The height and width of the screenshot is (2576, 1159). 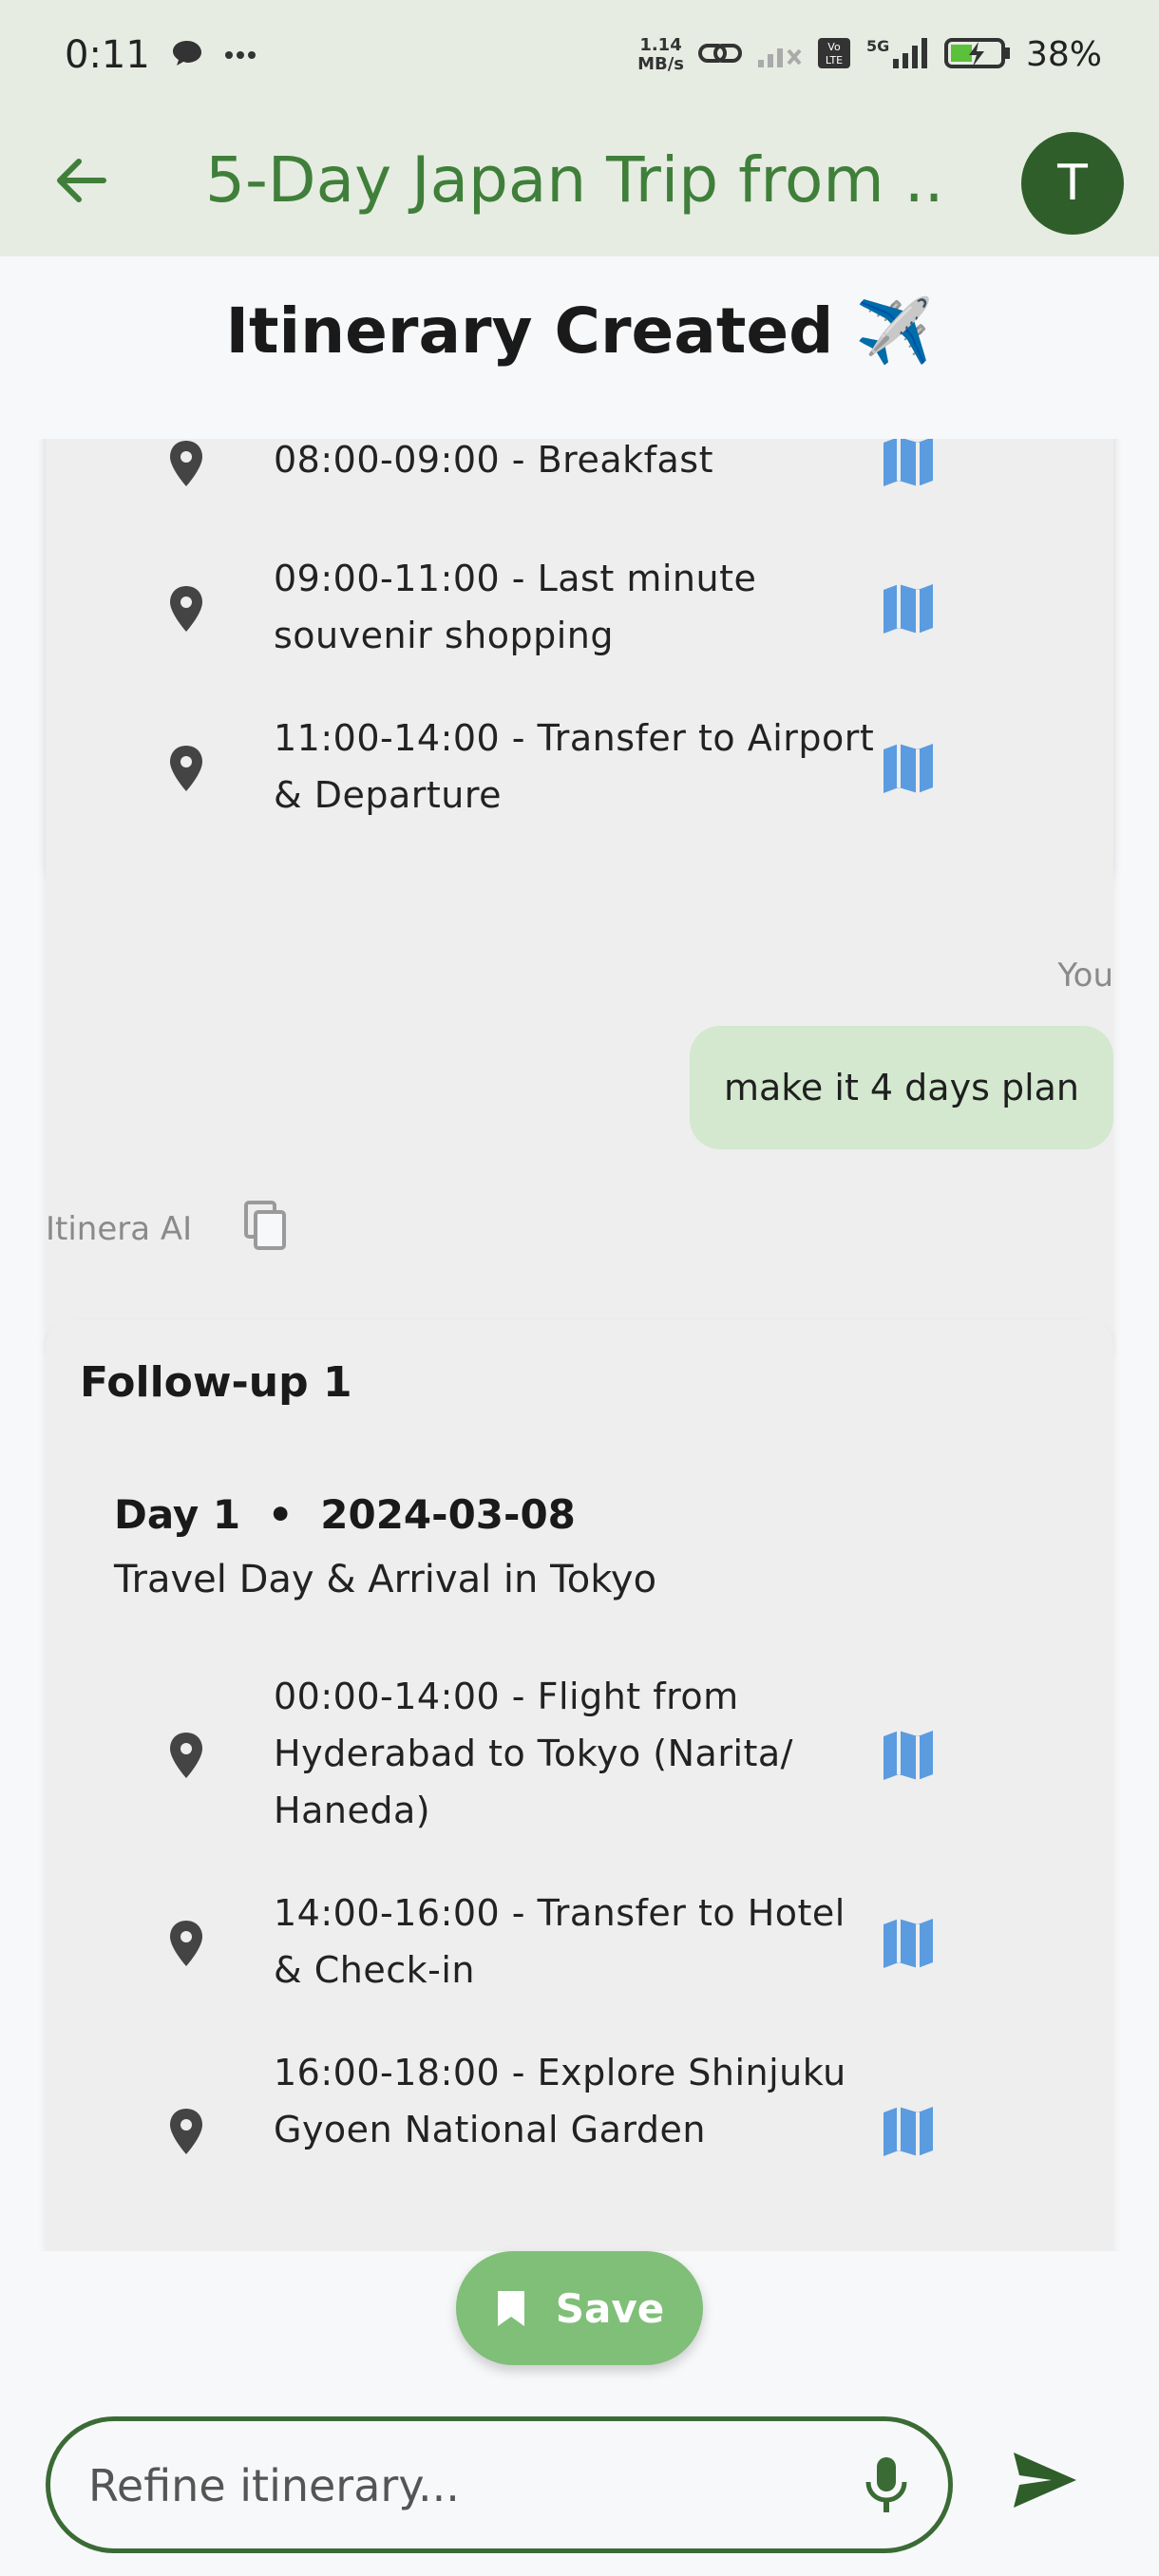 I want to click on arrow-left-icon, so click(x=81, y=180).